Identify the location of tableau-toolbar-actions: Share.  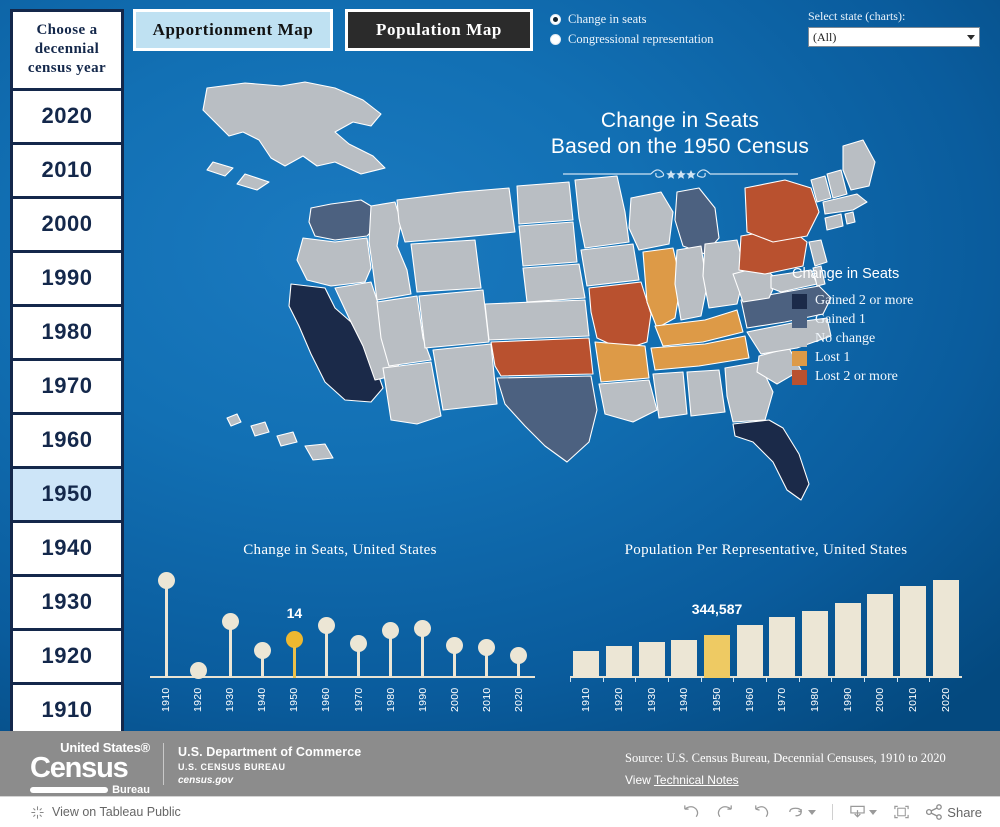
(831, 812).